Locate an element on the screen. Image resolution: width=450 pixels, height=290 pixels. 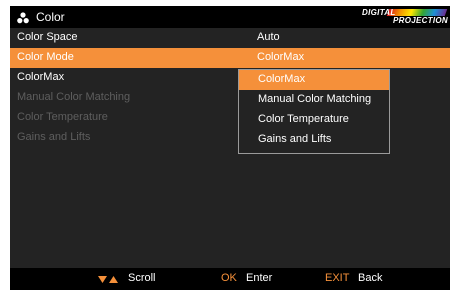
up-down-arrows-icon is located at coordinates (108, 279).